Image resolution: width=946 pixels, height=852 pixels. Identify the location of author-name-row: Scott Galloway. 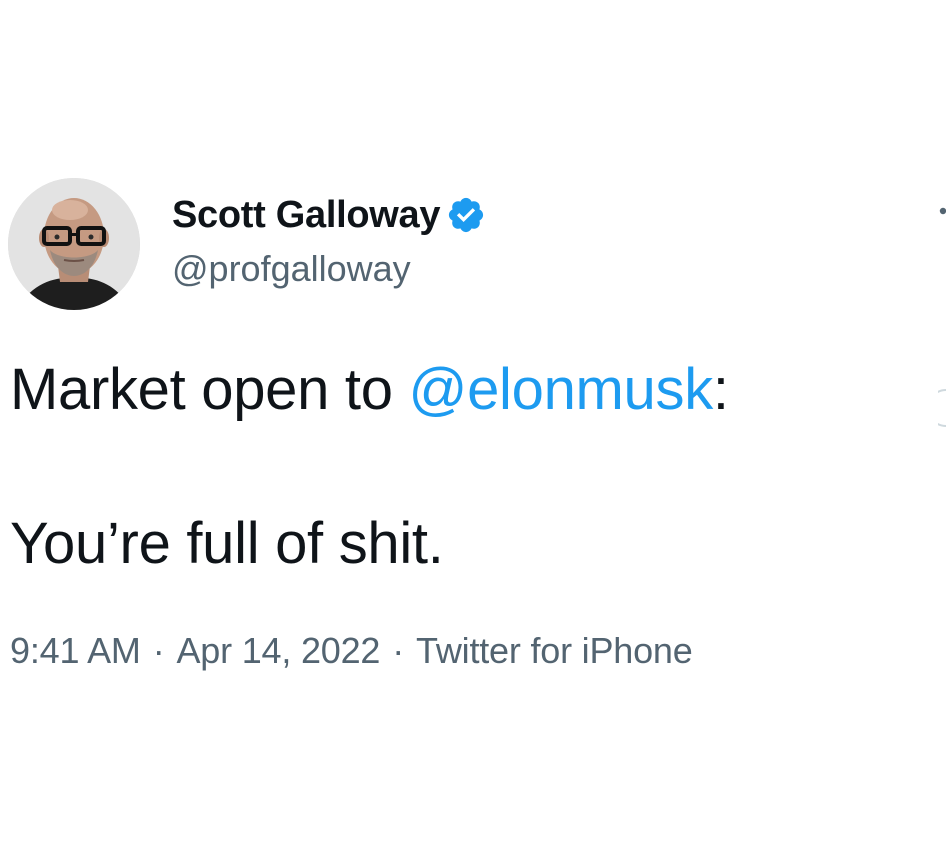
(329, 215).